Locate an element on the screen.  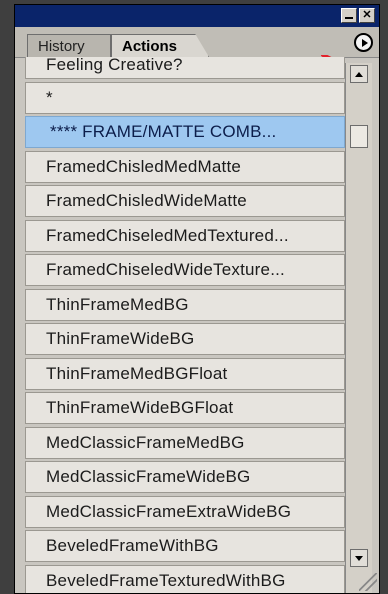
arrow-up-icon is located at coordinates (359, 74).